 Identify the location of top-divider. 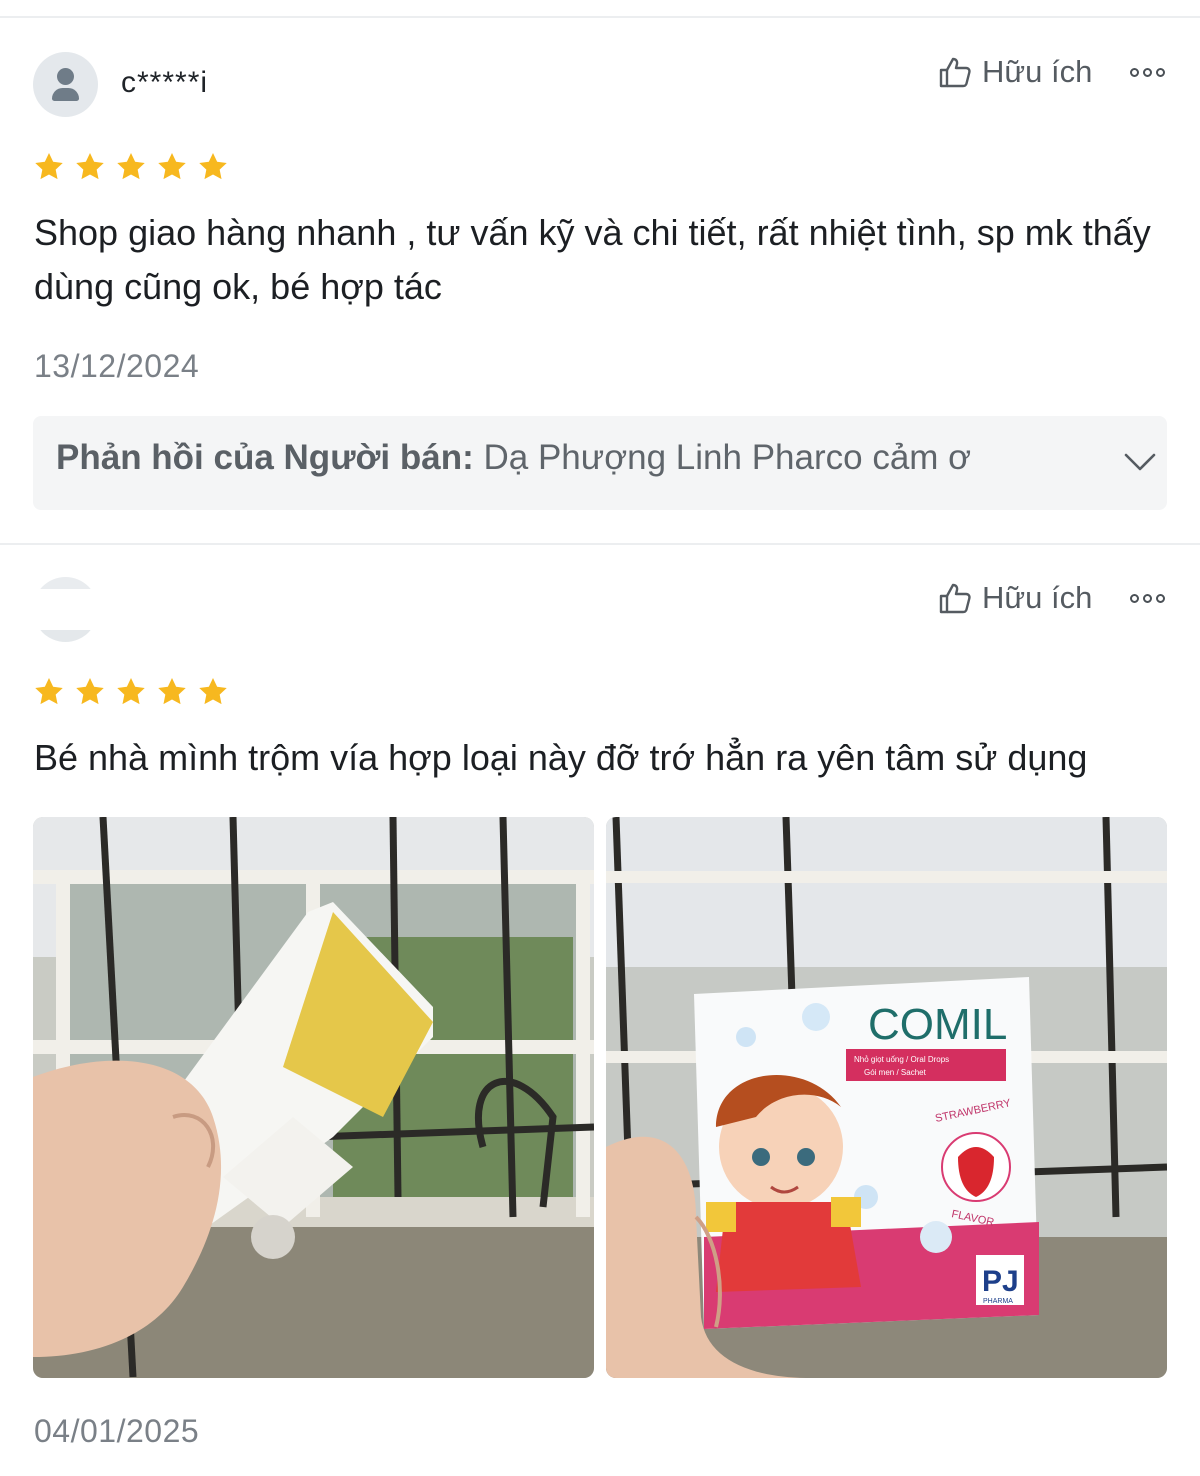
(600, 17).